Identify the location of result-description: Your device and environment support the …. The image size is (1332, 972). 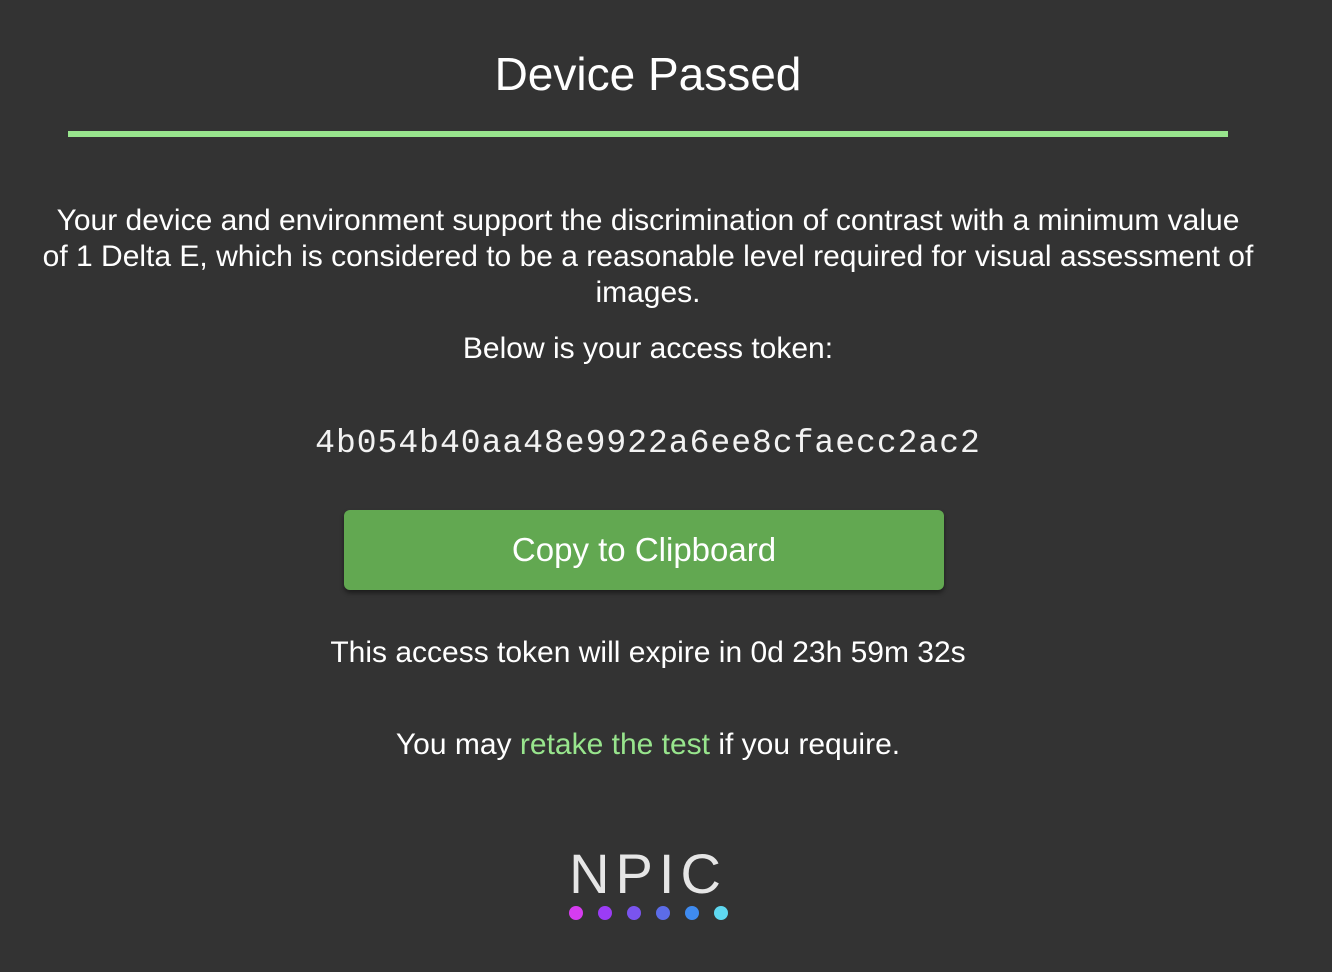
(648, 256).